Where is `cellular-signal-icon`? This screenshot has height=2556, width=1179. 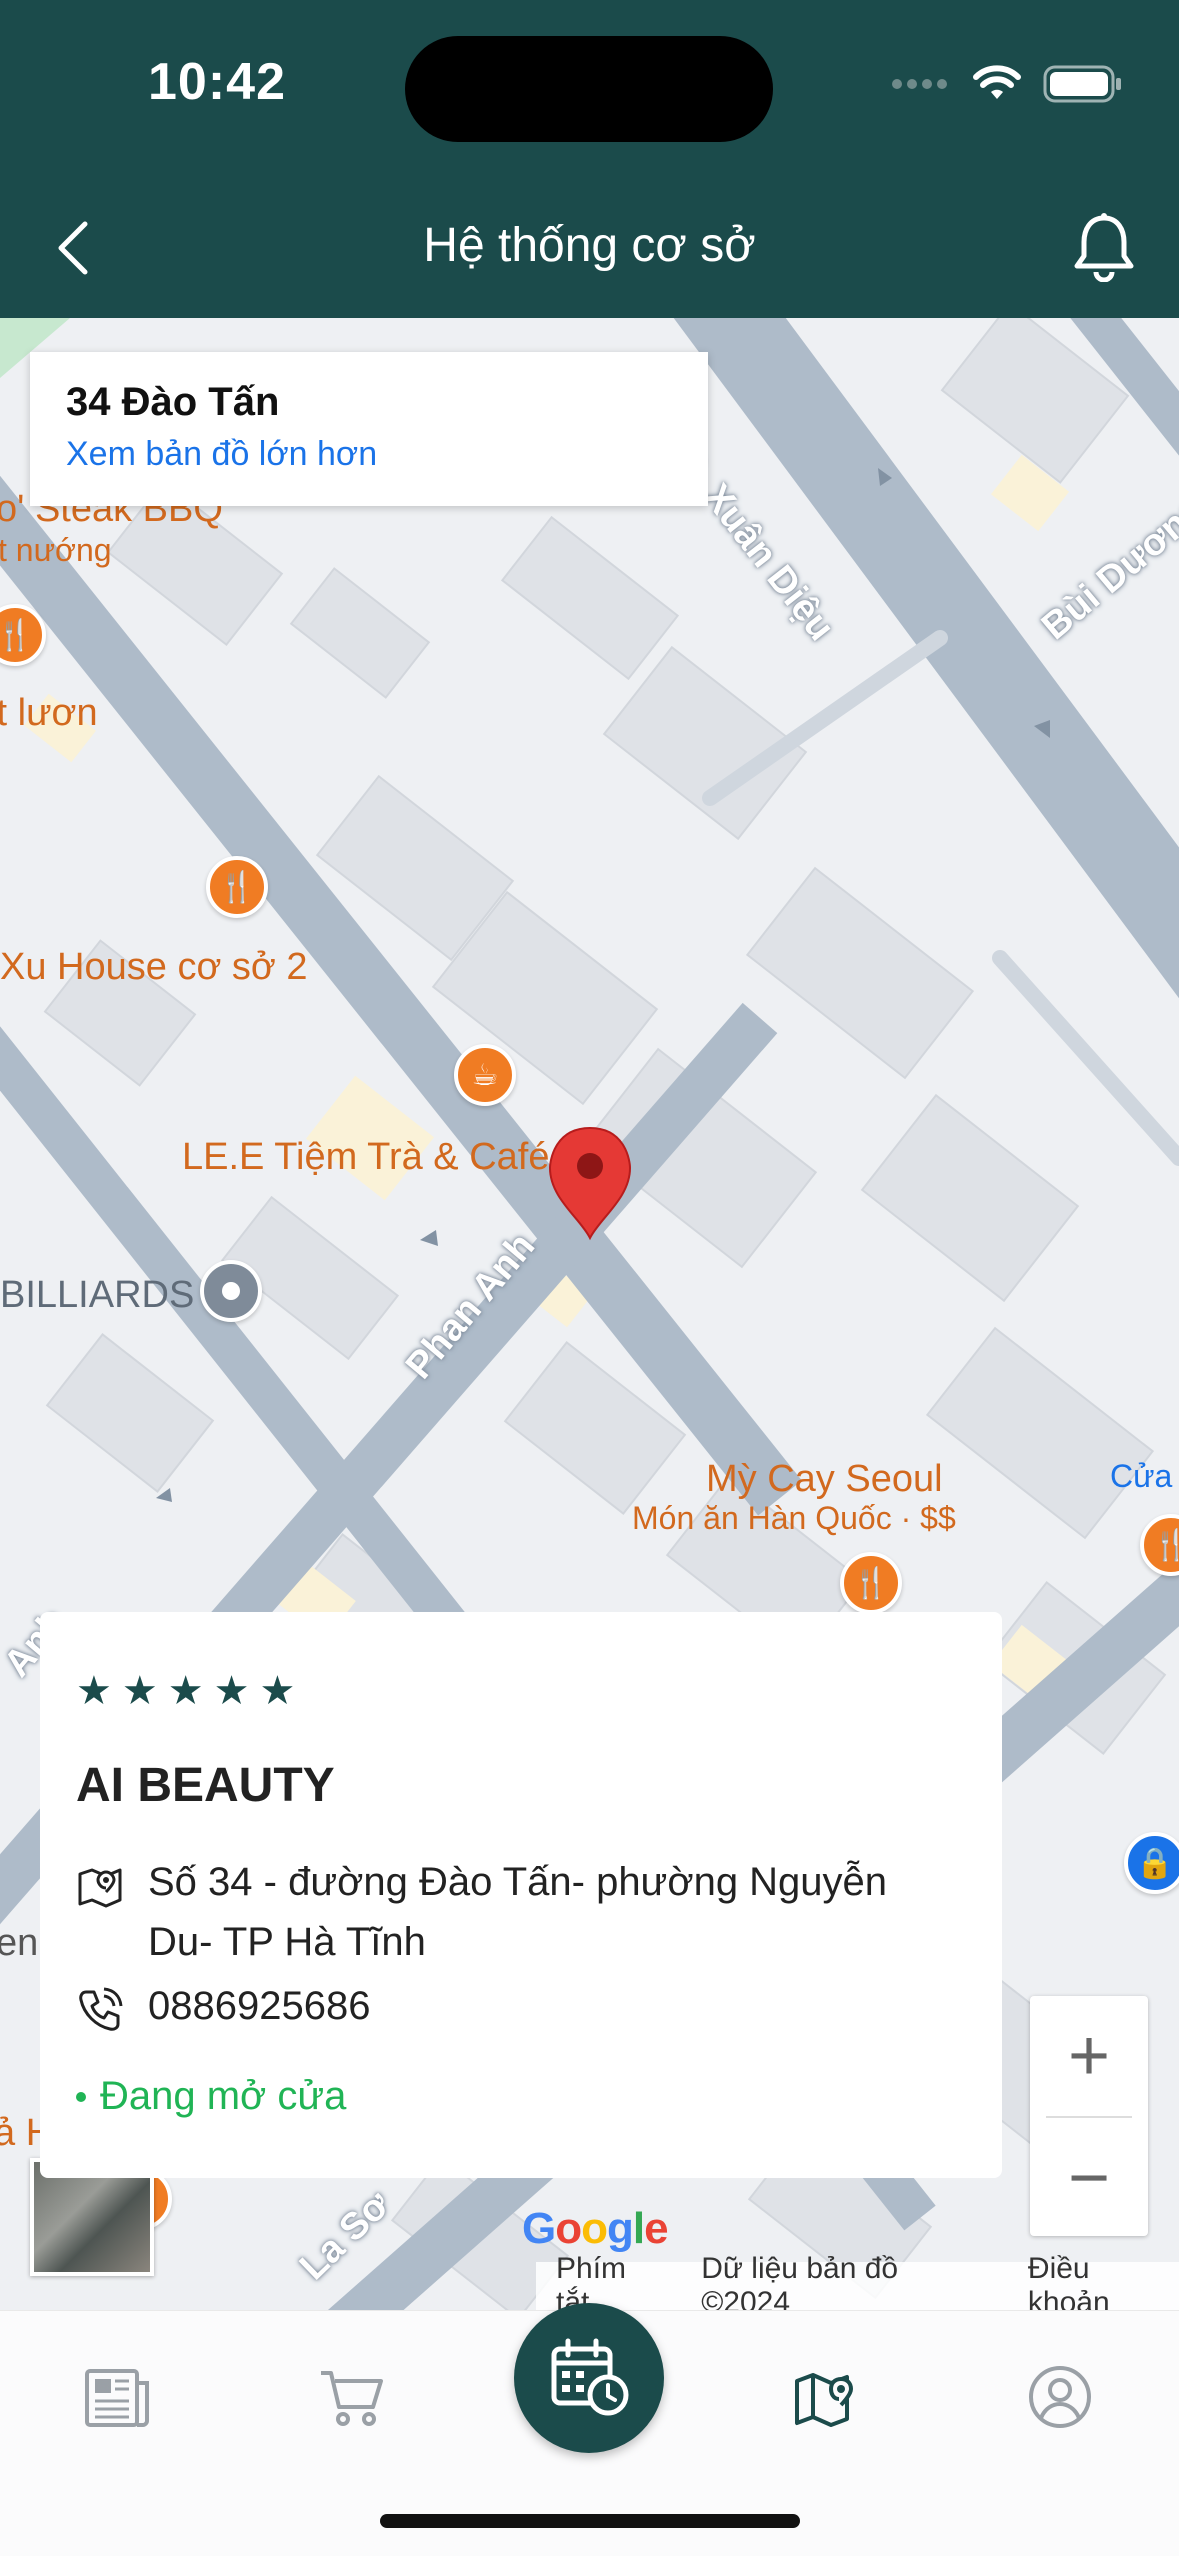 cellular-signal-icon is located at coordinates (919, 84).